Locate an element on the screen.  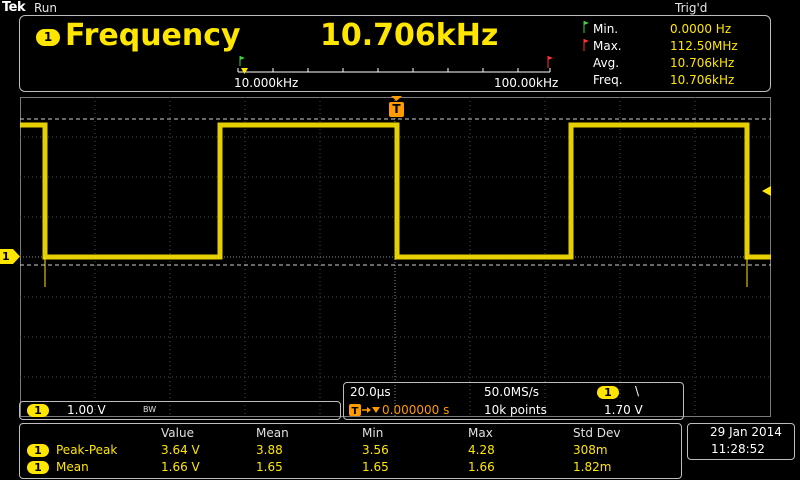
time-display: 11:28:52 is located at coordinates (738, 449).